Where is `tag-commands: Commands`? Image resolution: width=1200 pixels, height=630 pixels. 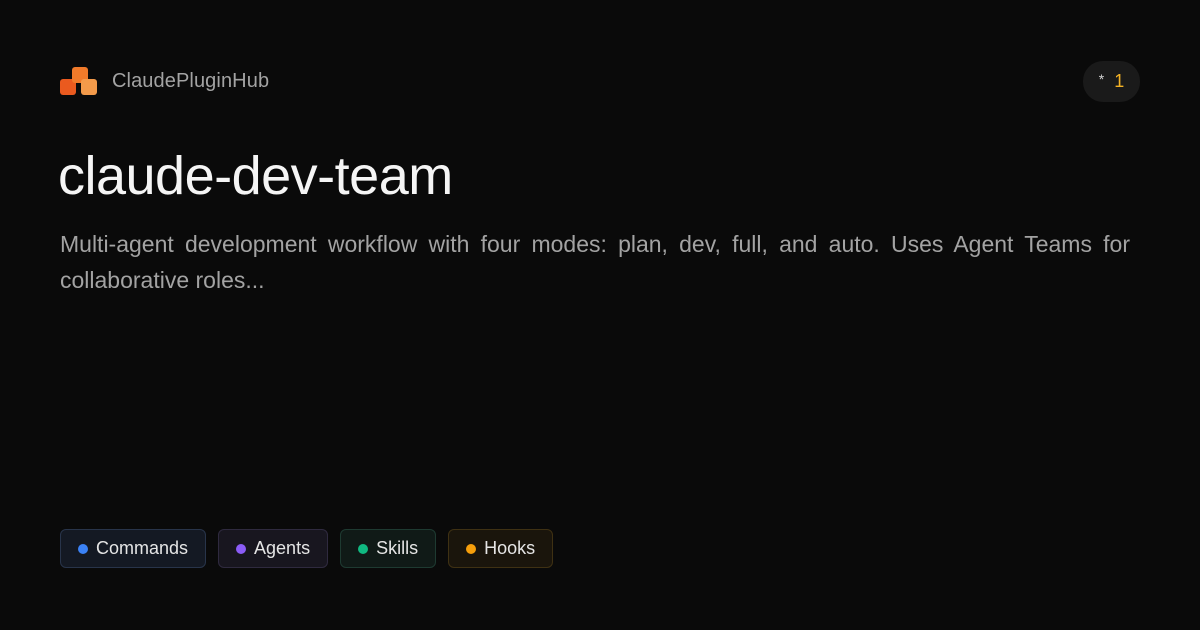
tag-commands: Commands is located at coordinates (133, 548).